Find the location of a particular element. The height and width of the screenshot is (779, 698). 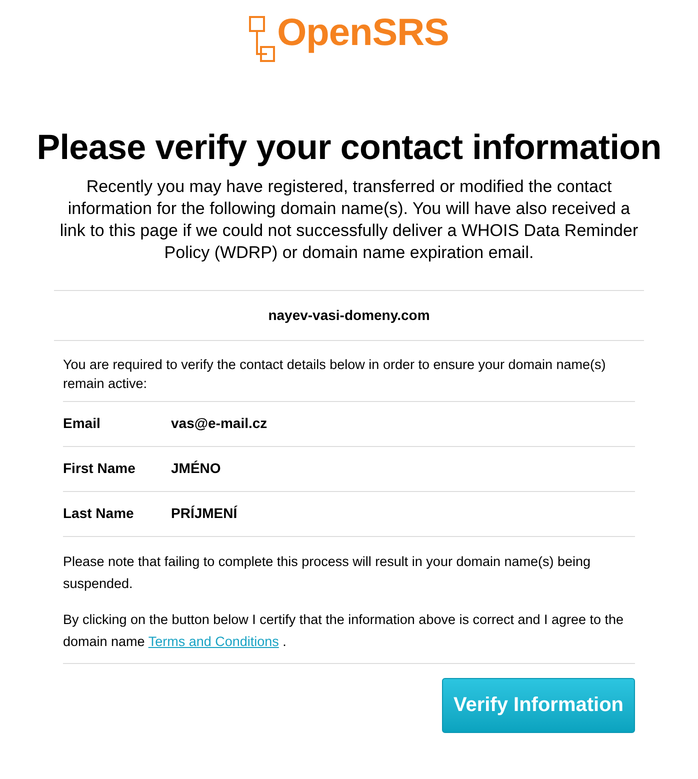

field-label: Email is located at coordinates (82, 424).